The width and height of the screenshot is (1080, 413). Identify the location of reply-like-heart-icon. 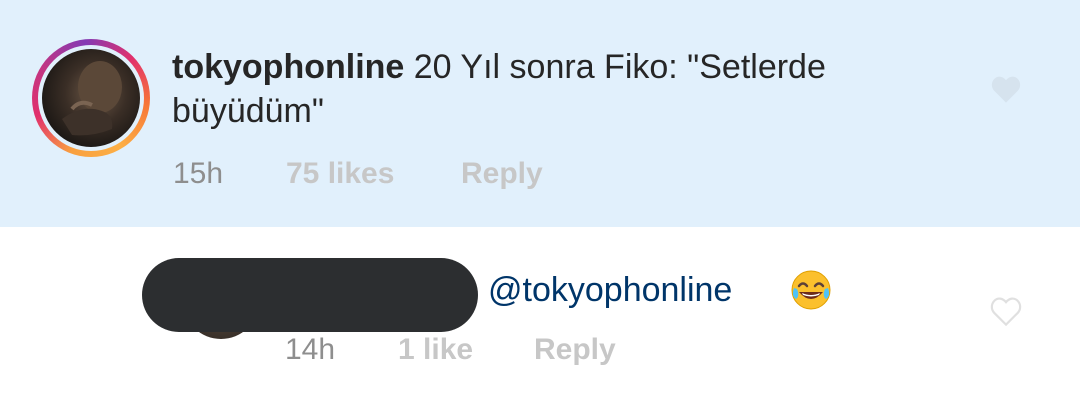
(1006, 311).